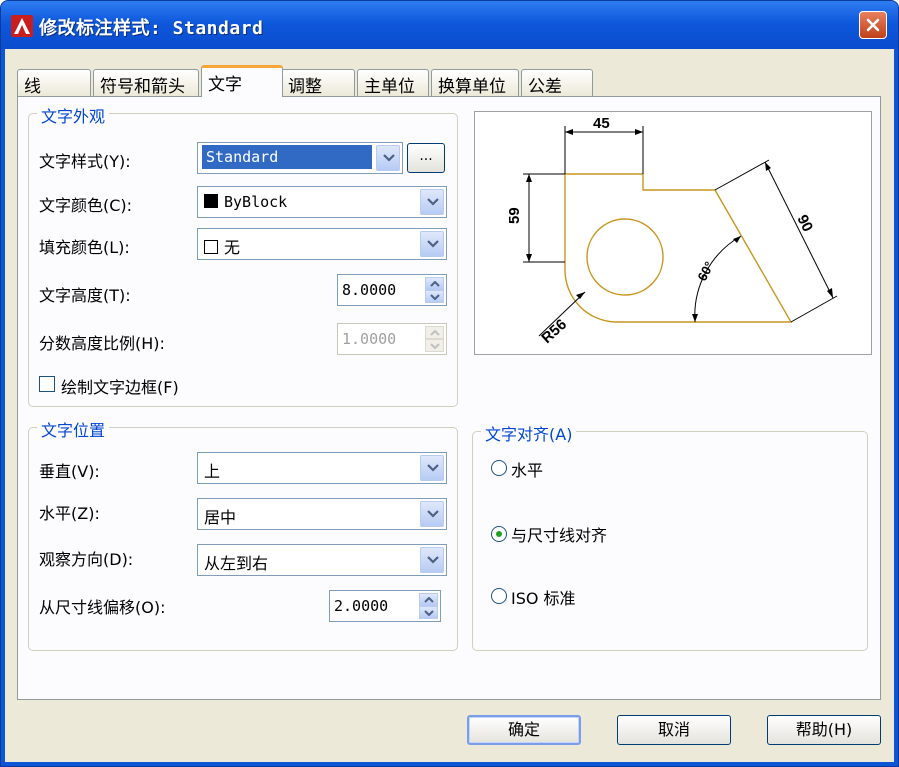 This screenshot has height=767, width=899. I want to click on tab-label: 换算单位, so click(472, 87).